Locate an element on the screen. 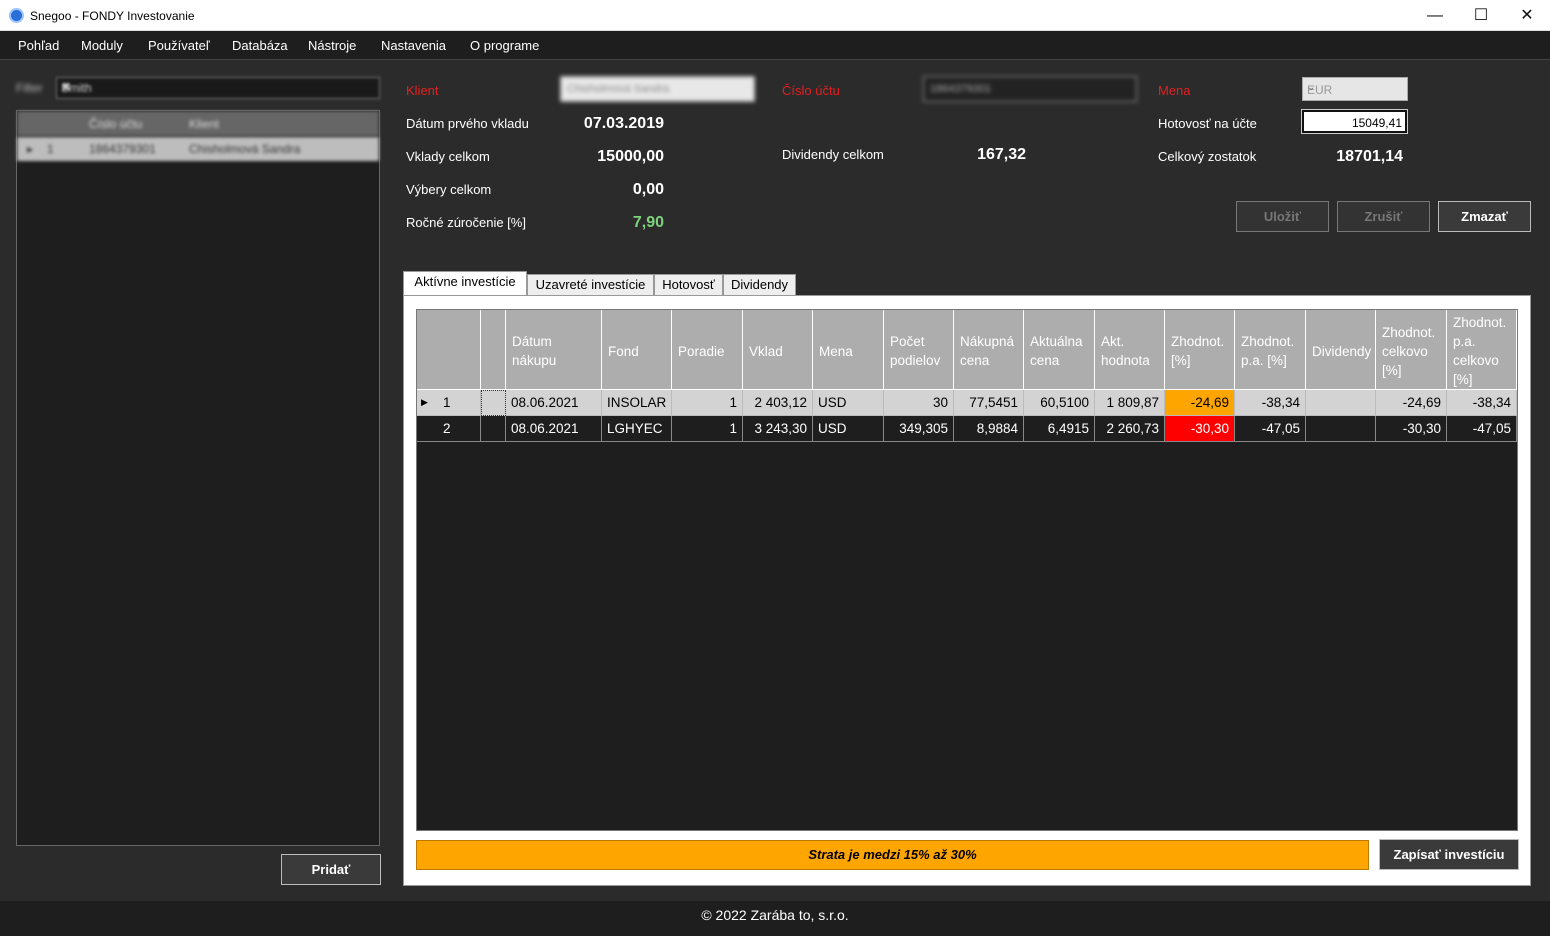  dividends-value: 167,32 is located at coordinates (1001, 154).